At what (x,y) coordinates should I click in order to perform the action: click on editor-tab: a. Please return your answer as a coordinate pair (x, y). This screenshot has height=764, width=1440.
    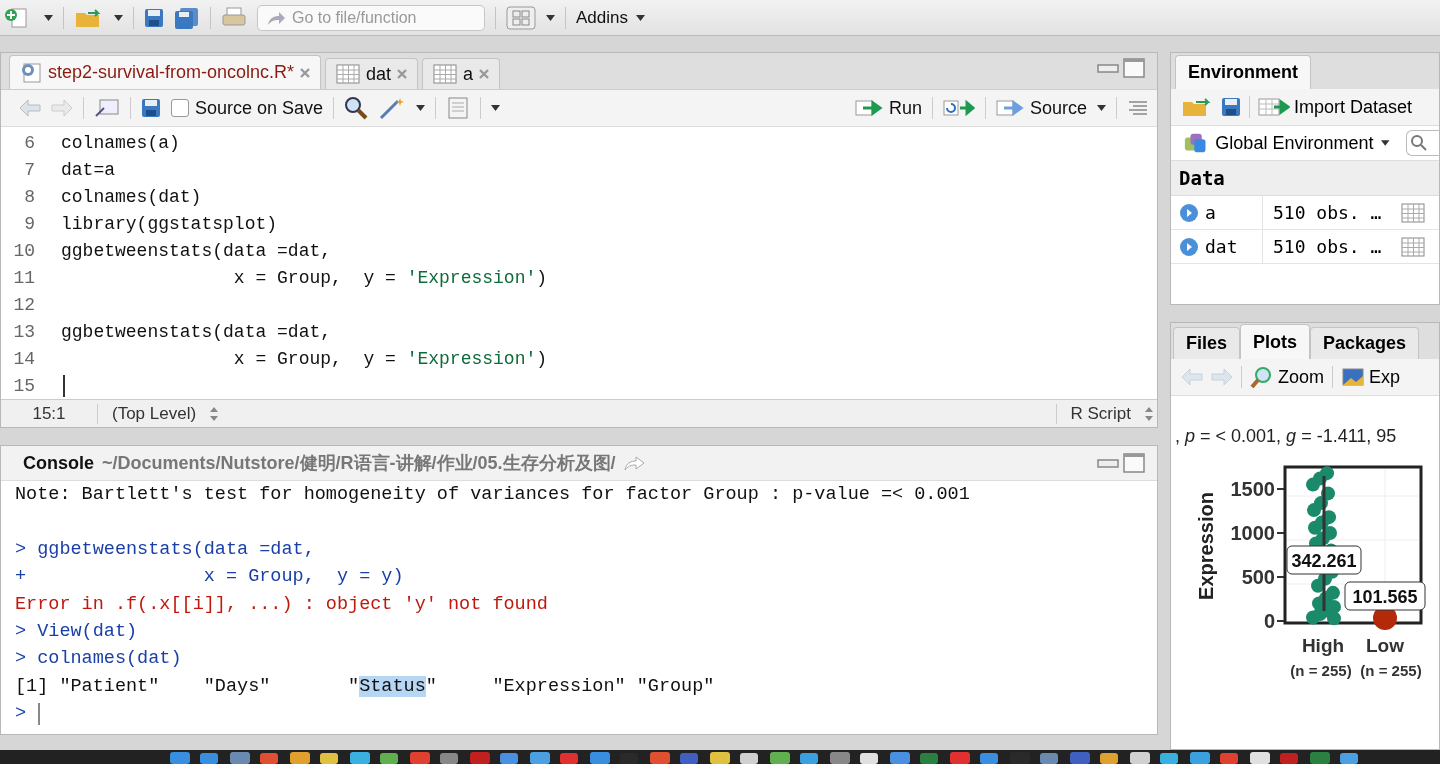
    Looking at the image, I should click on (461, 73).